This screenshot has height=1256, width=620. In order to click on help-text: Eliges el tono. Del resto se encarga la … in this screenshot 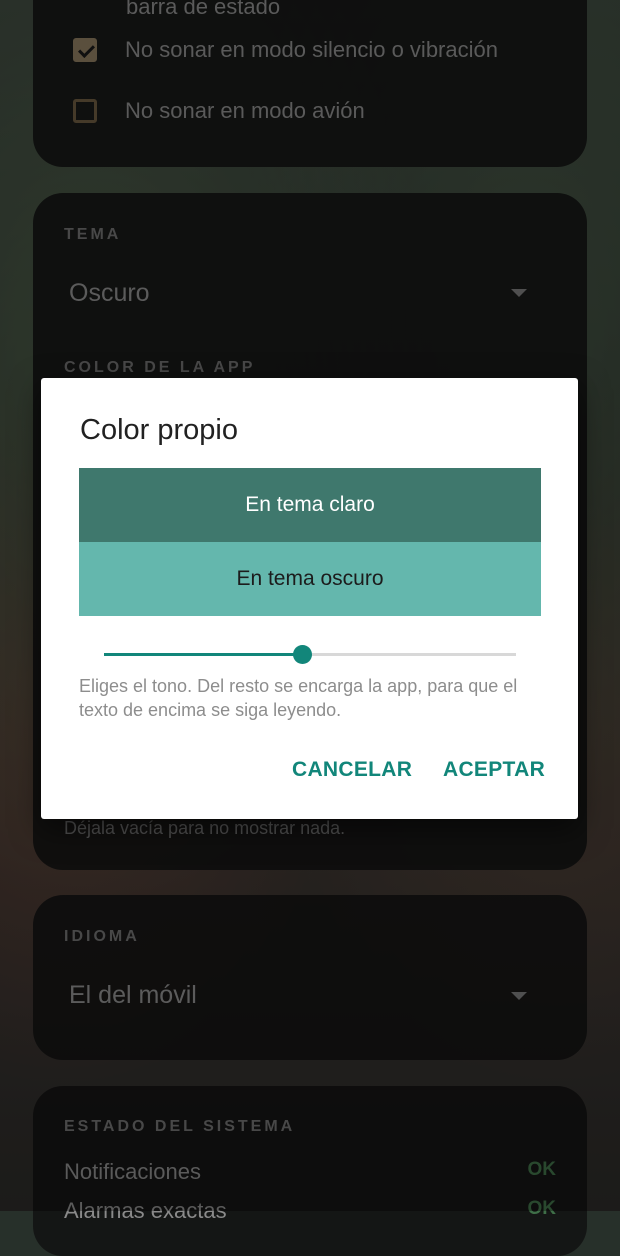, I will do `click(298, 698)`.